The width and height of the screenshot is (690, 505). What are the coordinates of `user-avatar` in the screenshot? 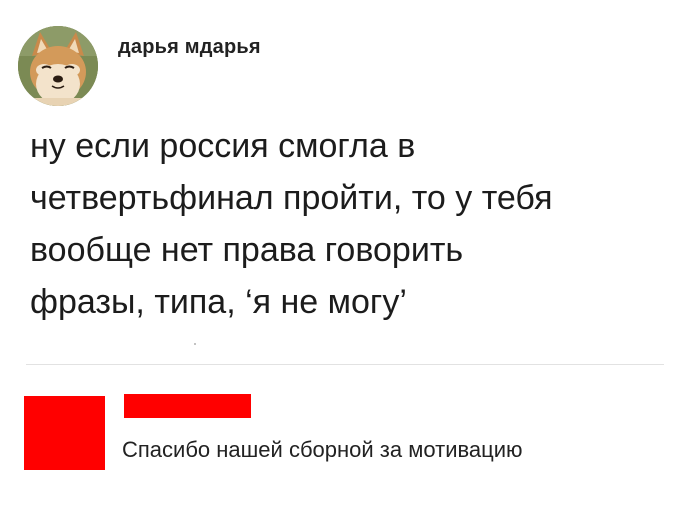 It's located at (58, 66).